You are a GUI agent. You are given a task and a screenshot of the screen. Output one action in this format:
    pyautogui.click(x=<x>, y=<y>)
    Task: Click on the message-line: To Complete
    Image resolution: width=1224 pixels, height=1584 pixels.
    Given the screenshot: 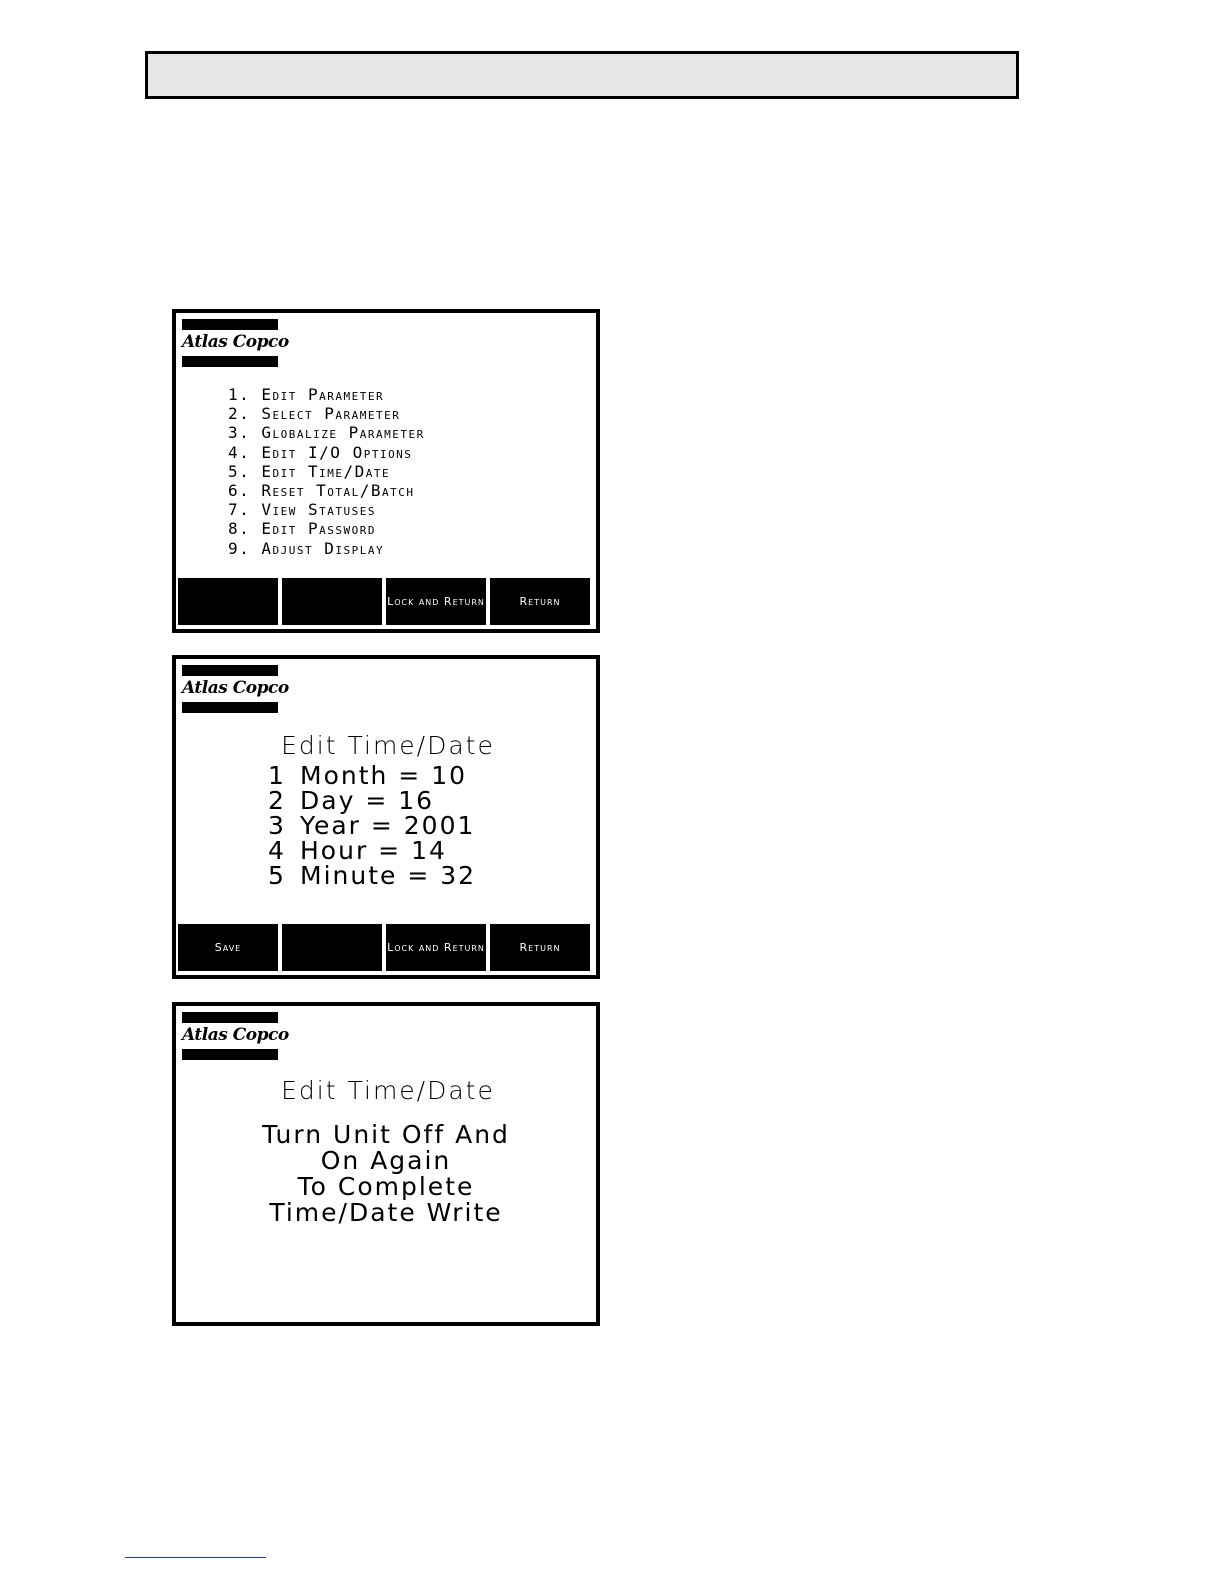 What is the action you would take?
    pyautogui.click(x=386, y=1186)
    